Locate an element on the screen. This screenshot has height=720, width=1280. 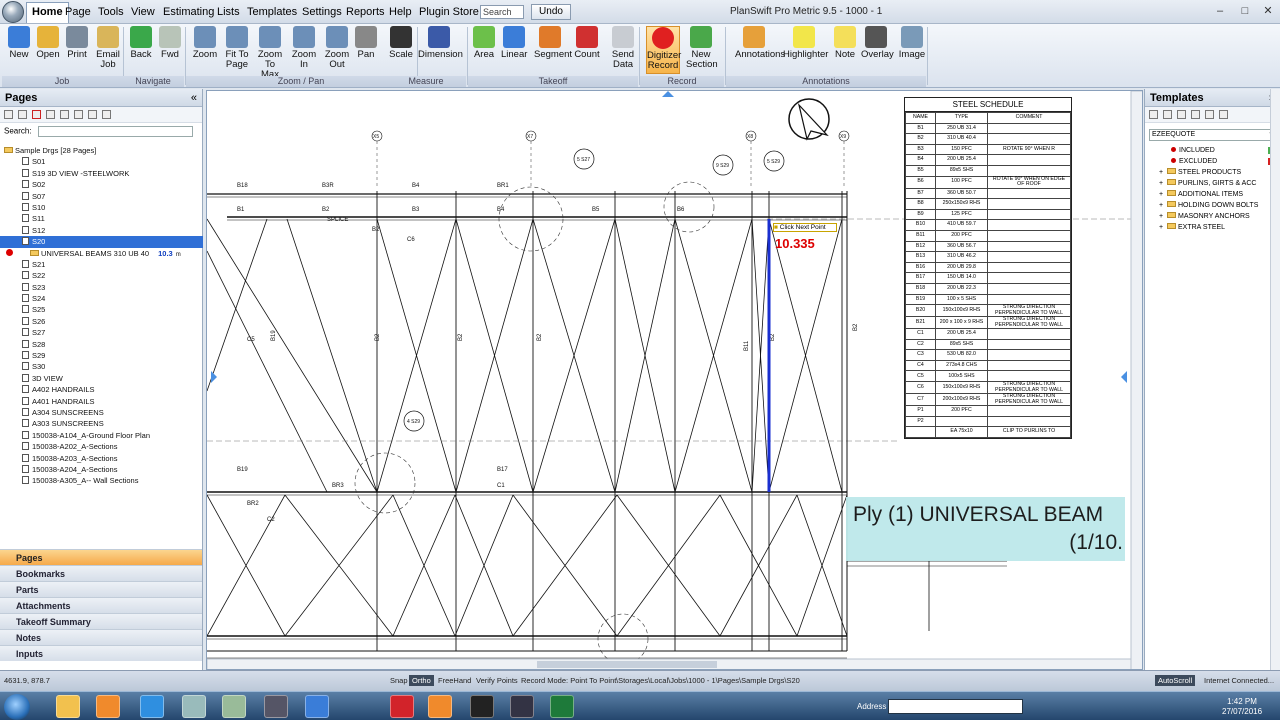
sort-icon is located at coordinates (78, 114).